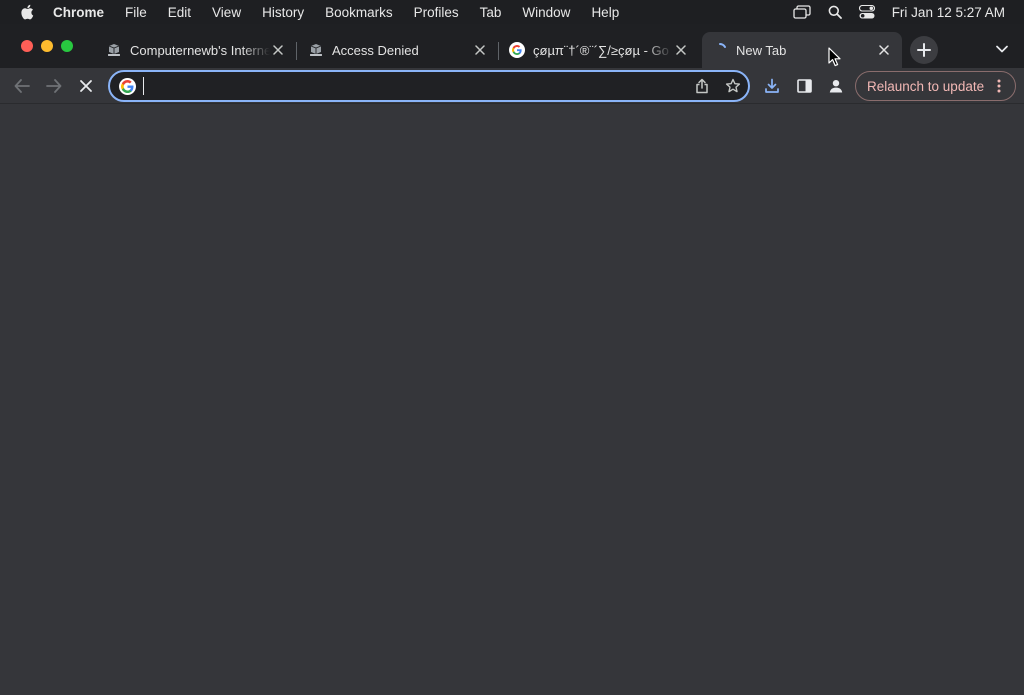 The width and height of the screenshot is (1024, 695). What do you see at coordinates (226, 12) in the screenshot?
I see `menu-view: View` at bounding box center [226, 12].